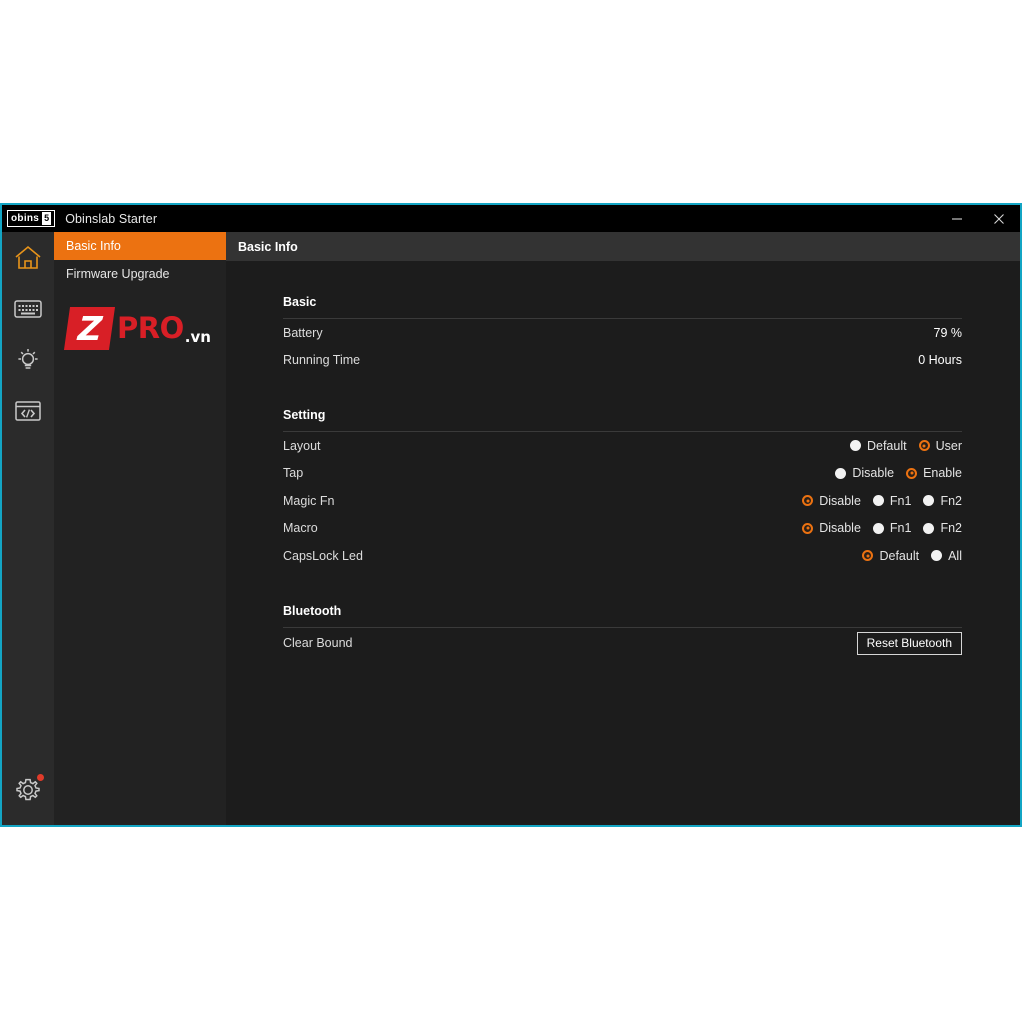  What do you see at coordinates (150, 328) in the screenshot?
I see `zpro-logo-pro: PRO` at bounding box center [150, 328].